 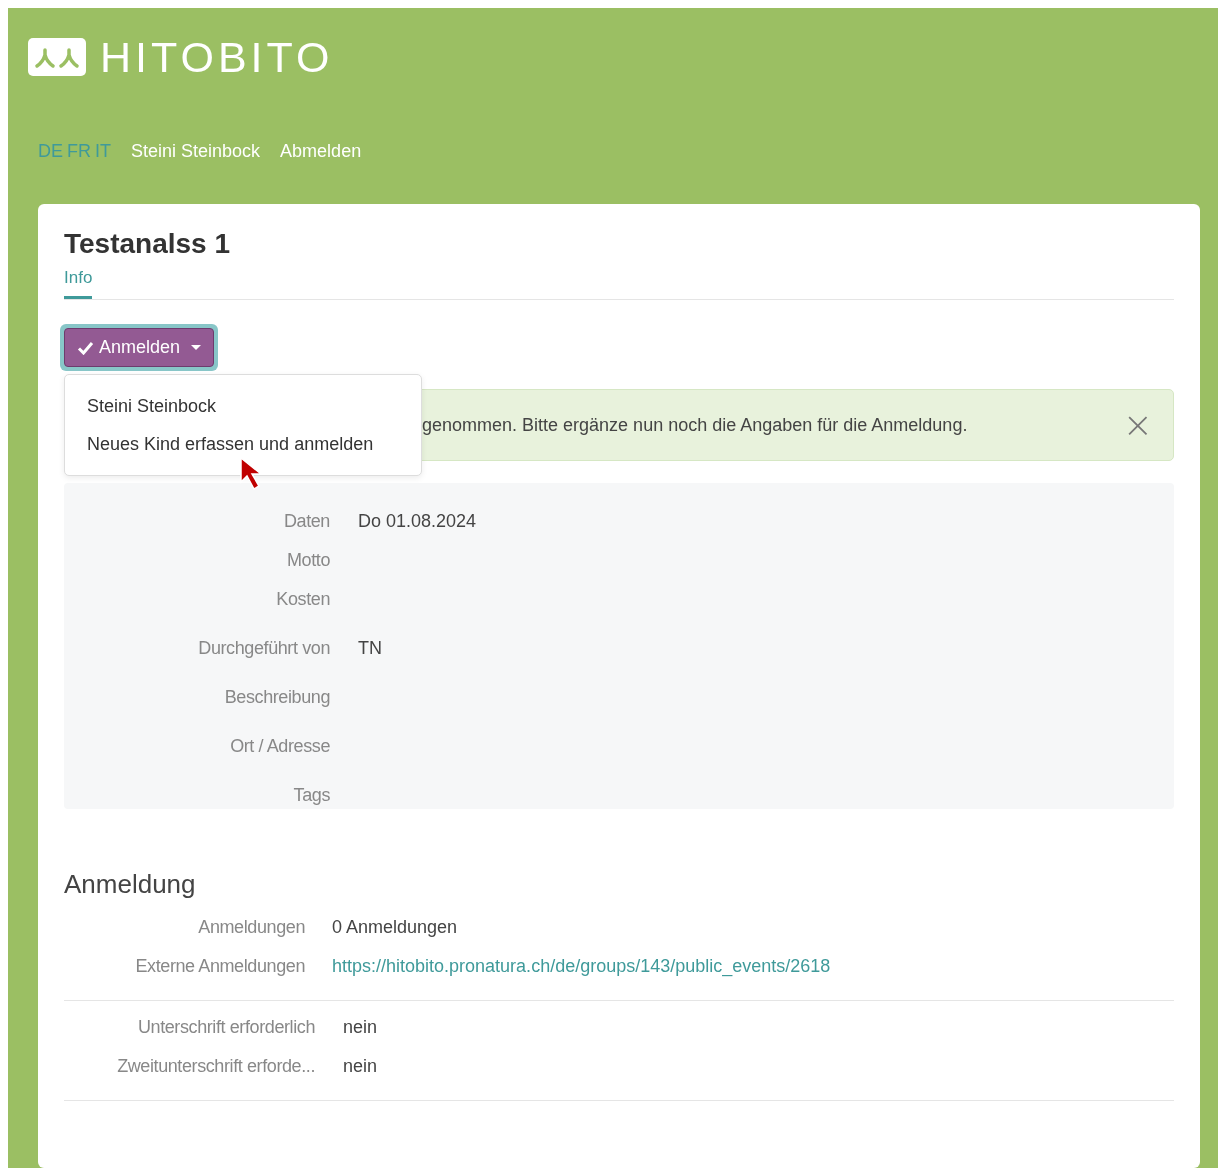 I want to click on field-label: Externe Anmeldungen, so click(x=219, y=966).